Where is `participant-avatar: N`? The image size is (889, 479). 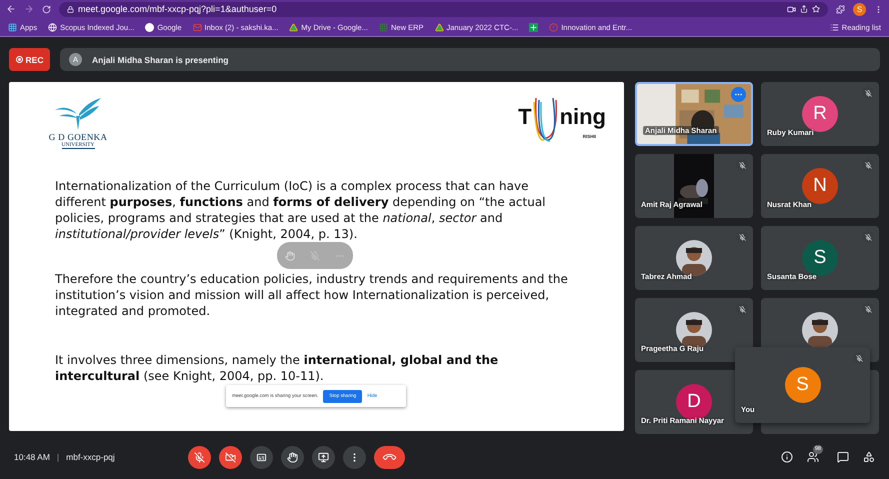 participant-avatar: N is located at coordinates (820, 186).